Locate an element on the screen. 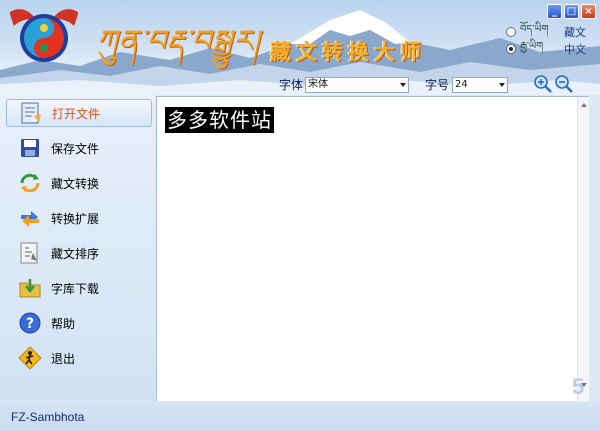 Image resolution: width=600 pixels, height=431 pixels. maximize-button: □ is located at coordinates (571, 11).